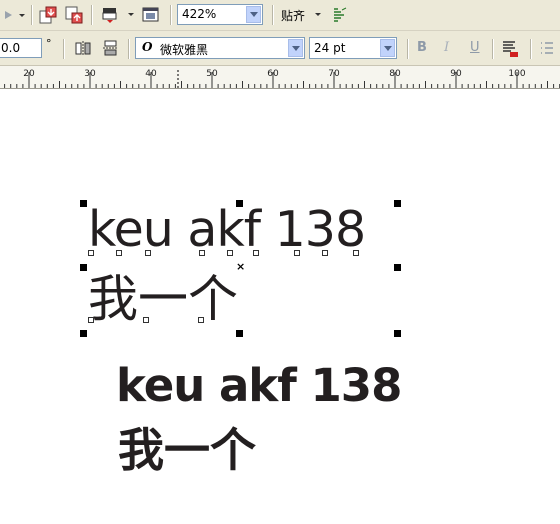 The width and height of the screenshot is (560, 524). What do you see at coordinates (48, 15) in the screenshot?
I see `import-icon` at bounding box center [48, 15].